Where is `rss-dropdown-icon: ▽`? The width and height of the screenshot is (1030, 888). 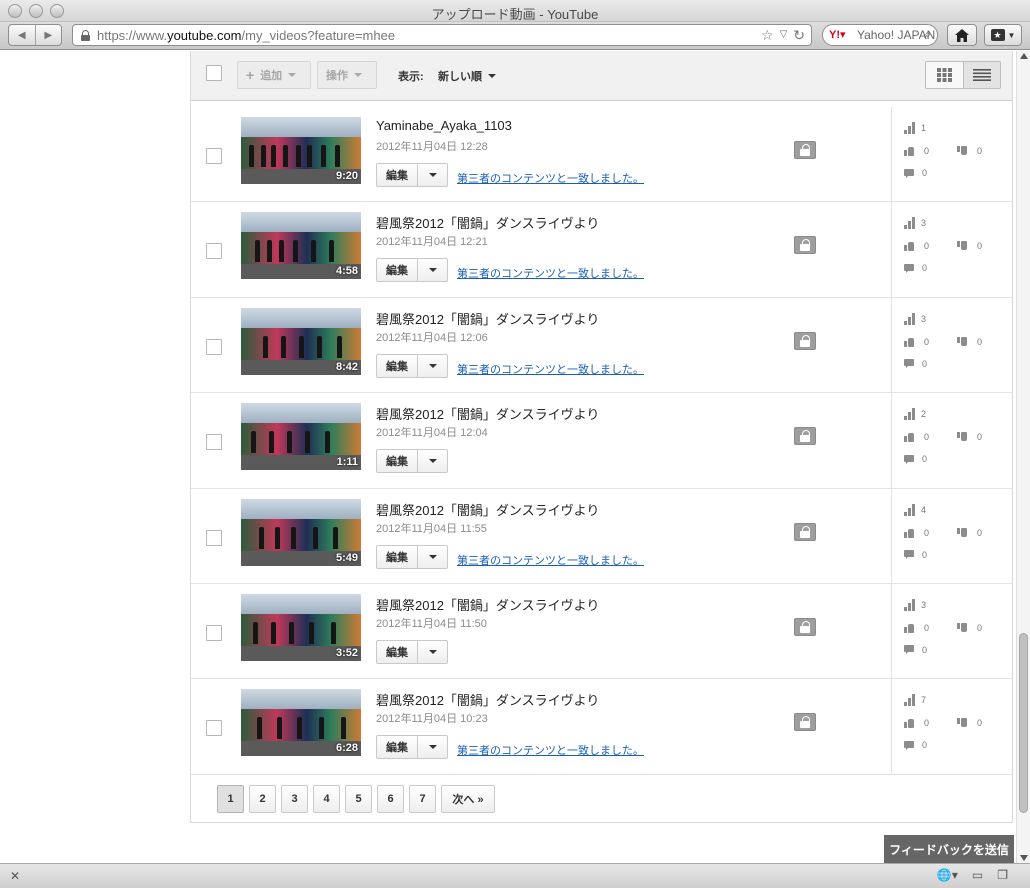 rss-dropdown-icon: ▽ is located at coordinates (784, 35).